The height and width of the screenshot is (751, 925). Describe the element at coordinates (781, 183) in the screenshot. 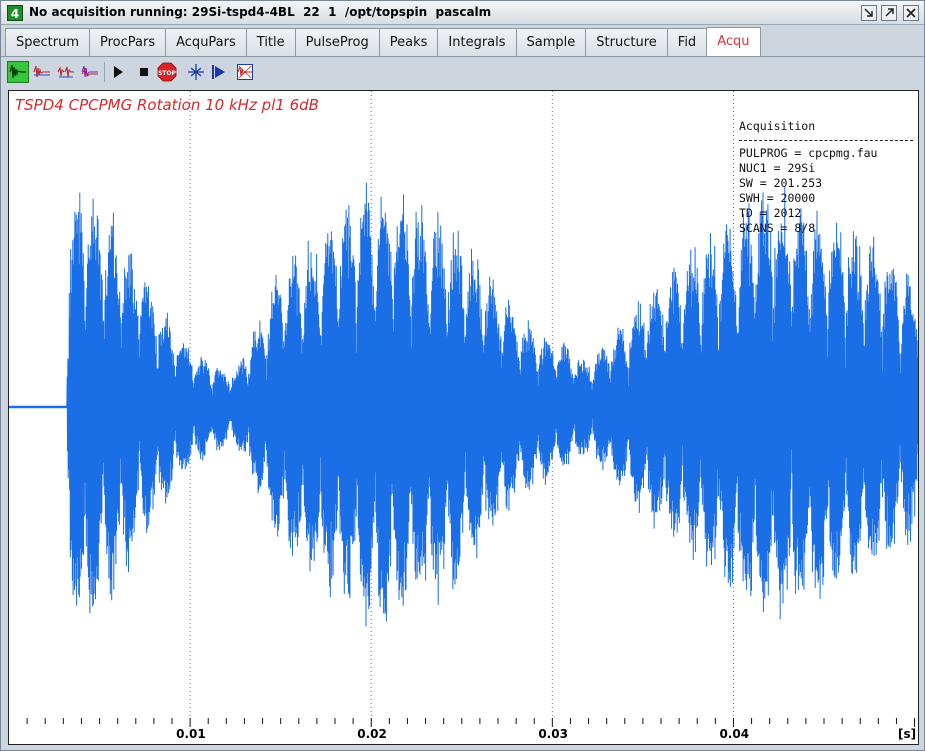

I see `param-sw: SW = 201.253` at that location.